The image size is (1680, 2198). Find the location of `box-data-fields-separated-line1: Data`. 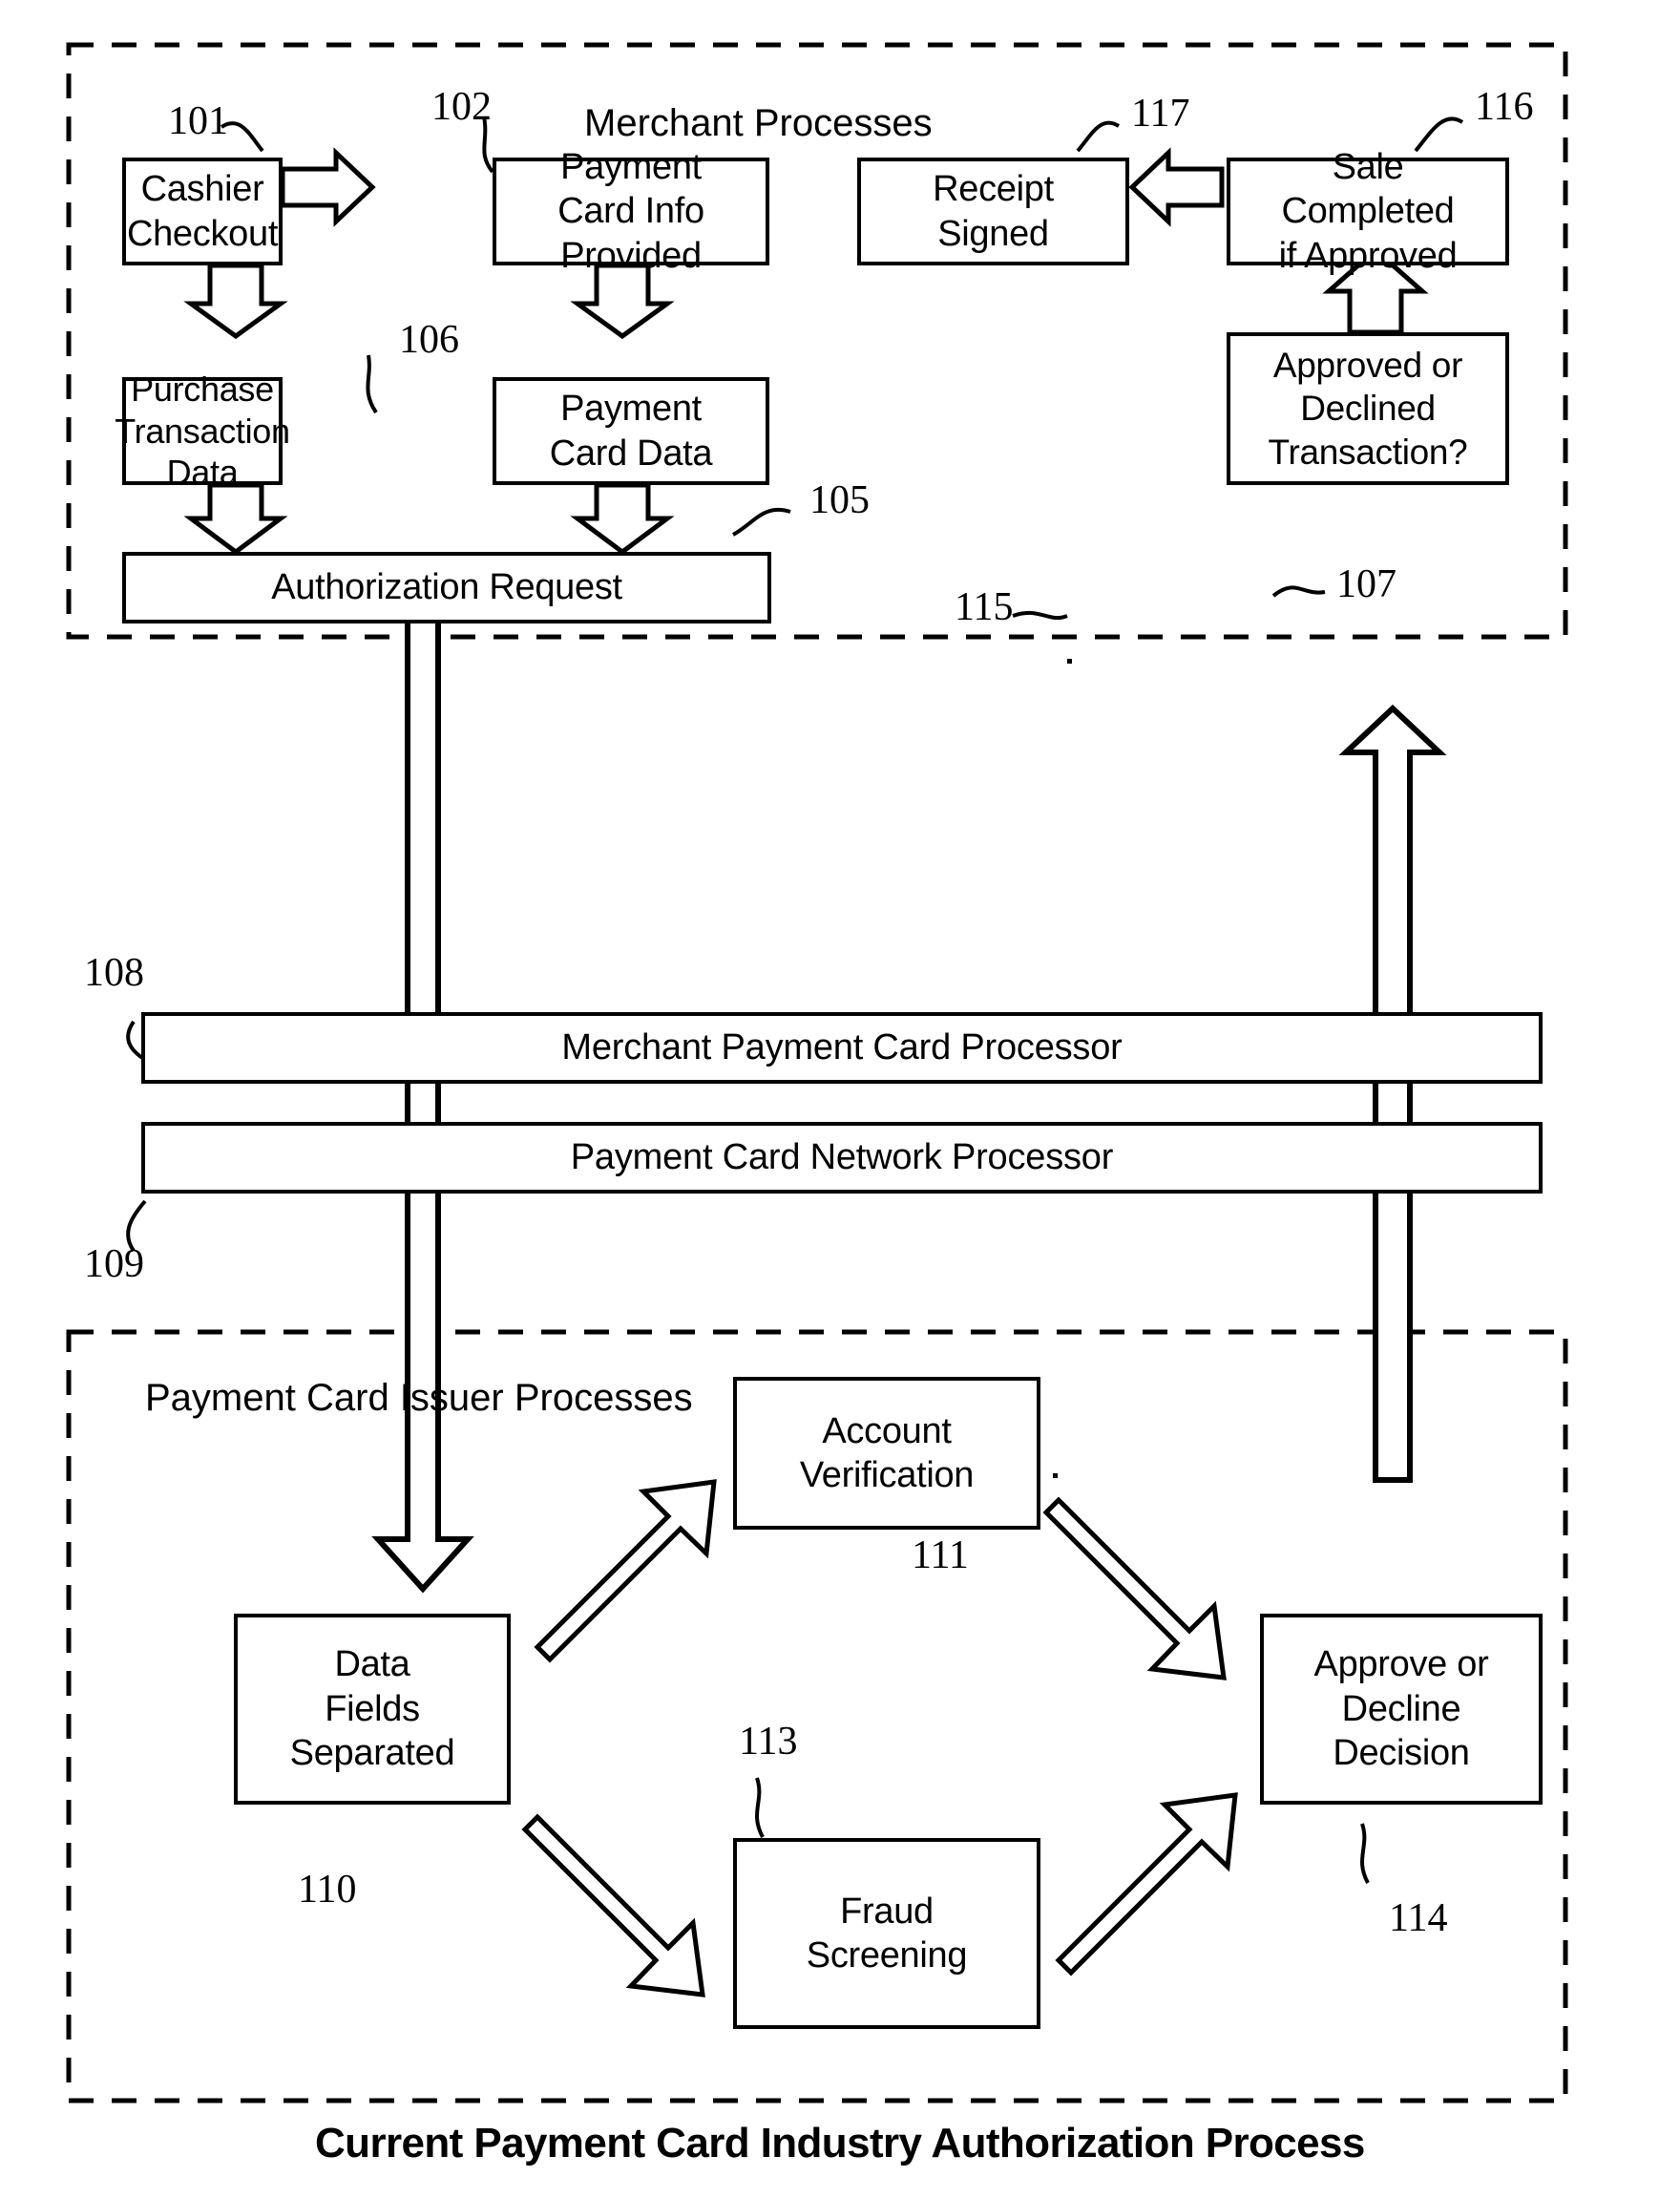

box-data-fields-separated-line1: Data is located at coordinates (372, 1664).